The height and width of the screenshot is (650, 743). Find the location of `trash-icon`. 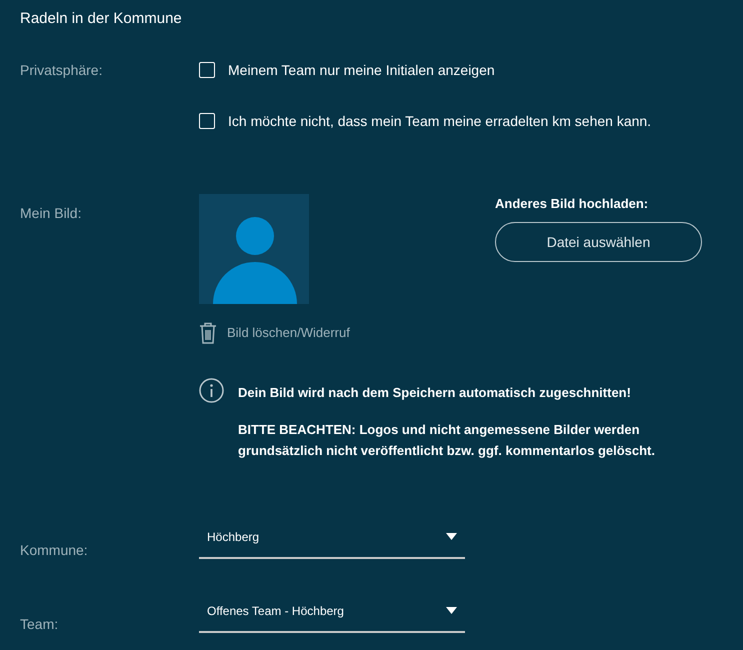

trash-icon is located at coordinates (208, 333).